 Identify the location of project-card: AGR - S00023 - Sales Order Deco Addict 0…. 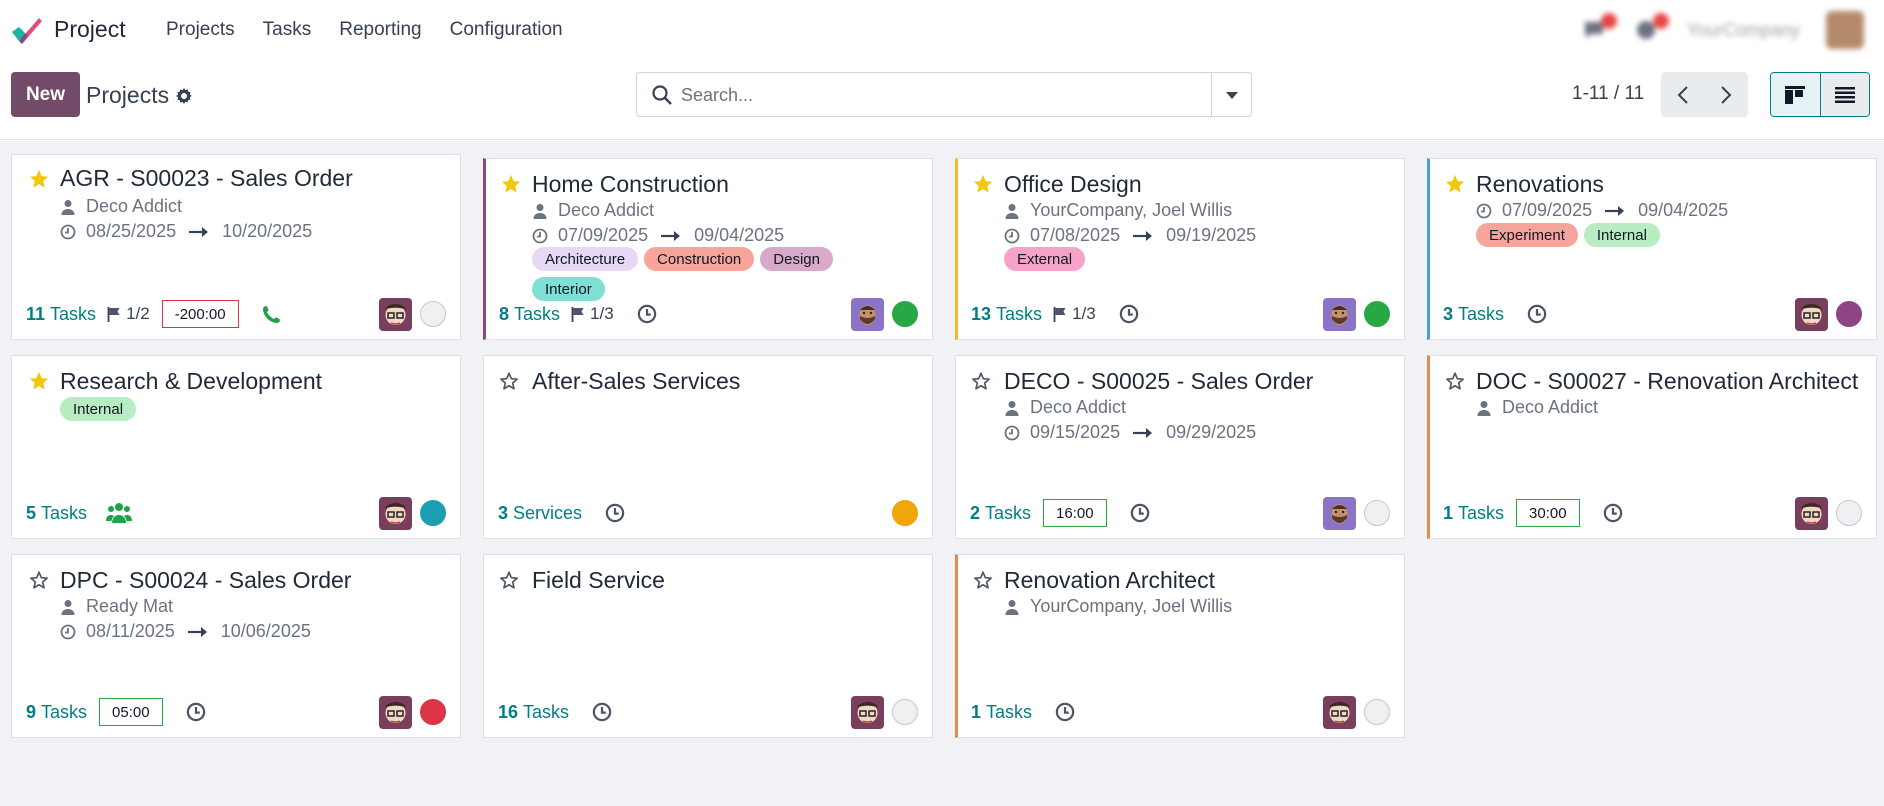
(236, 247).